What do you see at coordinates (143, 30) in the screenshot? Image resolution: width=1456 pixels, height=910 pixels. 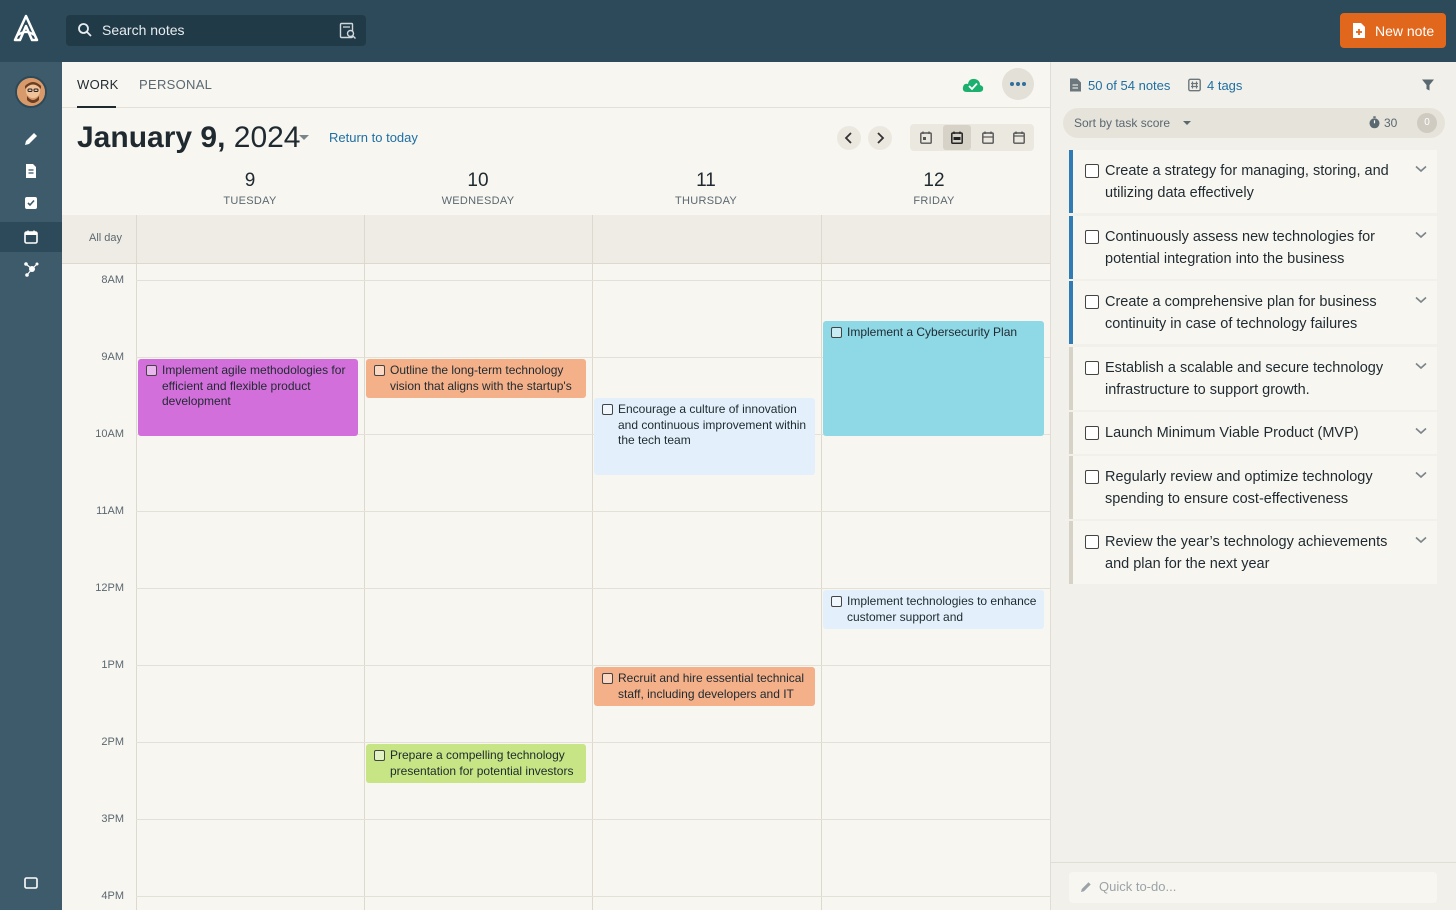 I see `search-input: Search notes` at bounding box center [143, 30].